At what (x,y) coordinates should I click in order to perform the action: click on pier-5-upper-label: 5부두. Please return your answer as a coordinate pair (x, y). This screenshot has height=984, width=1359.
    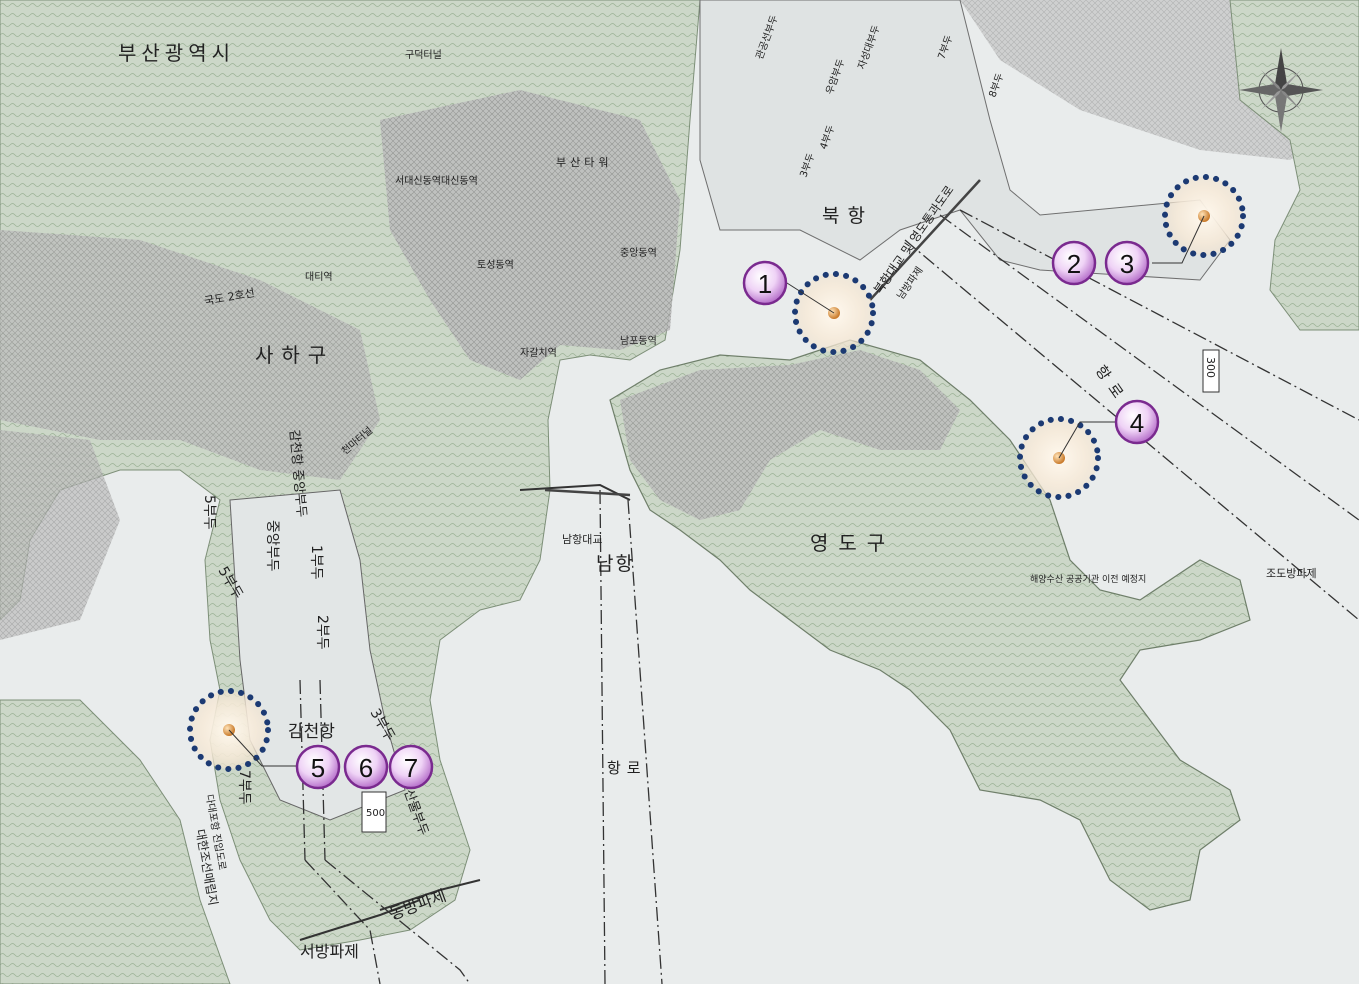
    Looking at the image, I should click on (209, 512).